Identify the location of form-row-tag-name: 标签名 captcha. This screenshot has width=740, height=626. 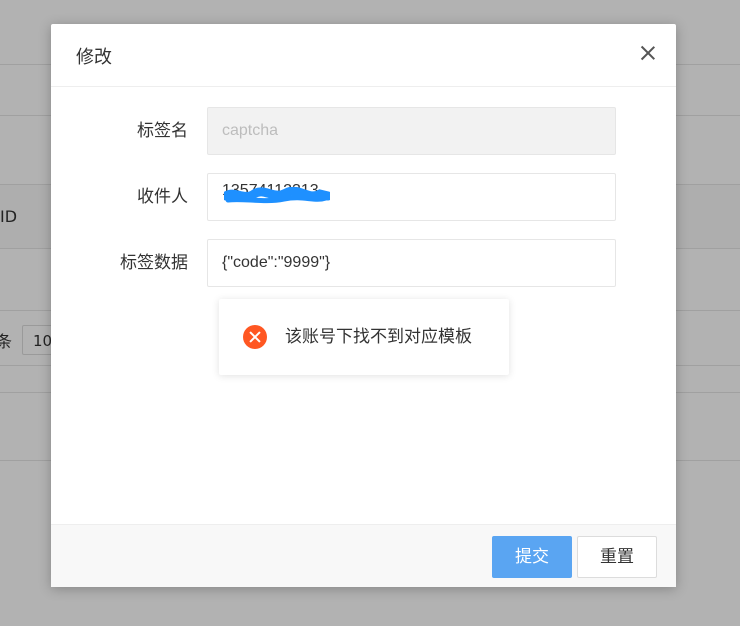
(363, 131).